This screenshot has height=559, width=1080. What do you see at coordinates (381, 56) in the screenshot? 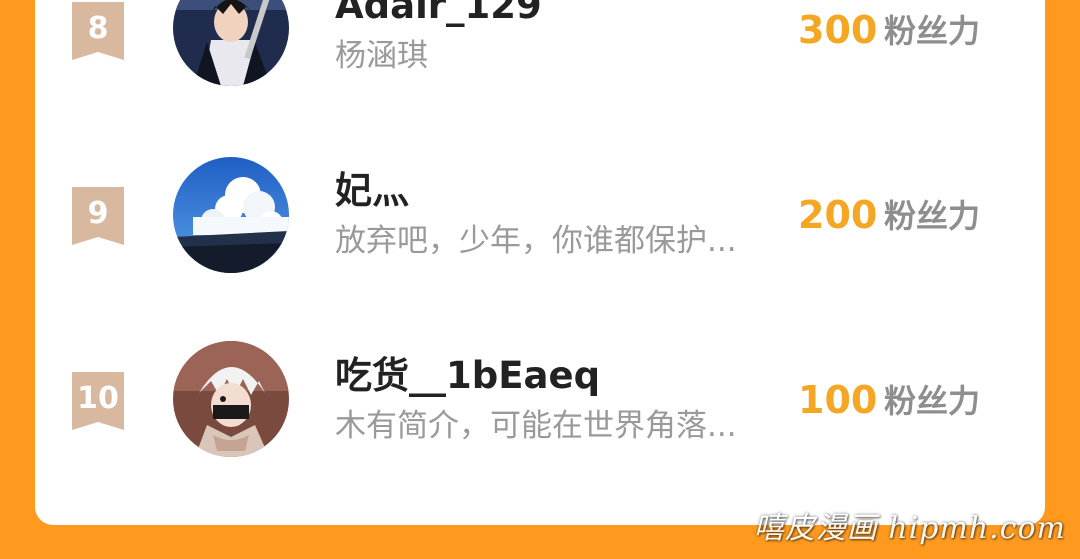
I see `user-bio: 杨涵琪` at bounding box center [381, 56].